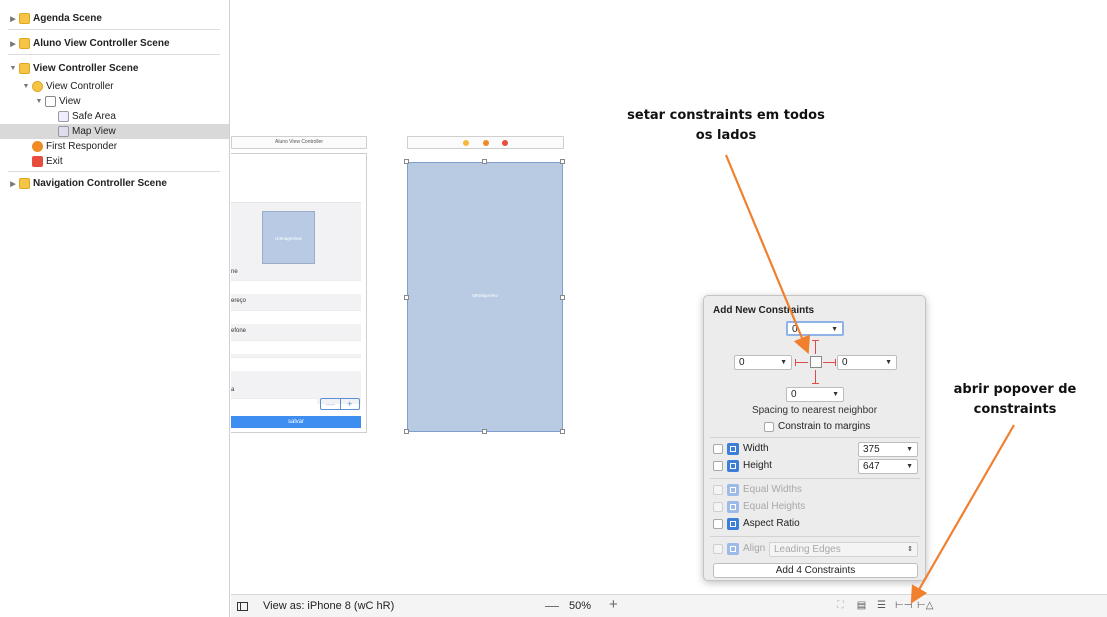 This screenshot has height=617, width=1107. I want to click on bottom-spacing-combo: 0 ▼, so click(815, 394).